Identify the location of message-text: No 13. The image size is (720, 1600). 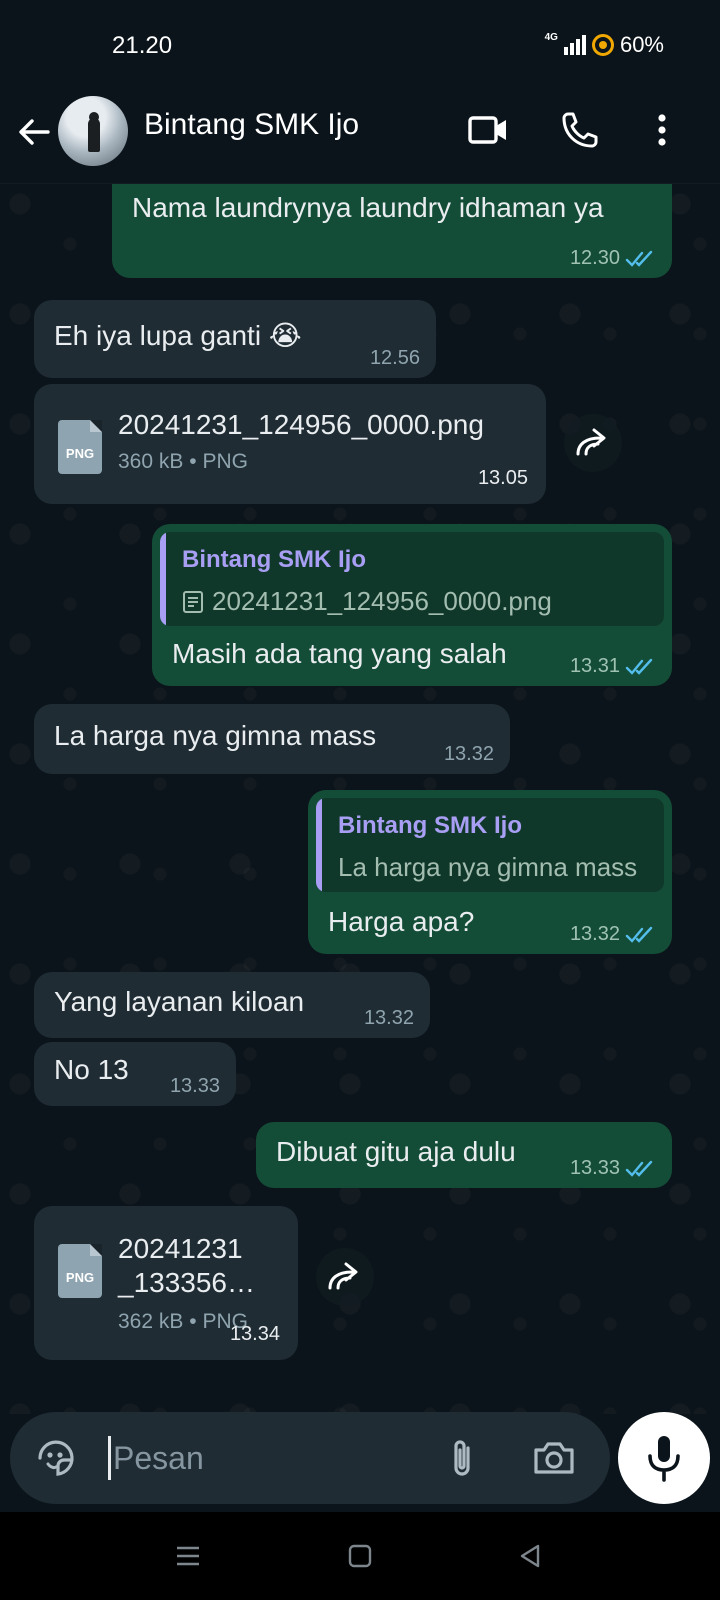
(91, 1069).